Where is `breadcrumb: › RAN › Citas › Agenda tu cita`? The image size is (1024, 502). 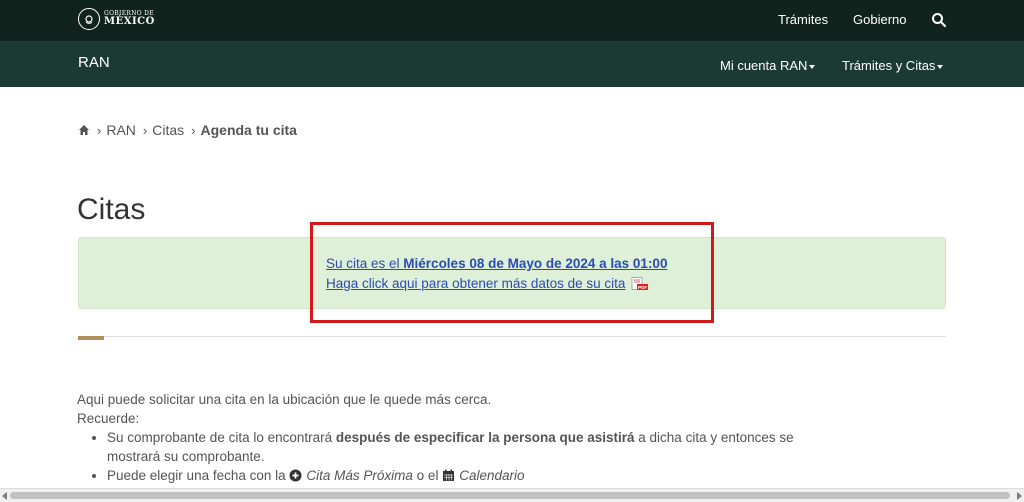 breadcrumb: › RAN › Citas › Agenda tu cita is located at coordinates (187, 130).